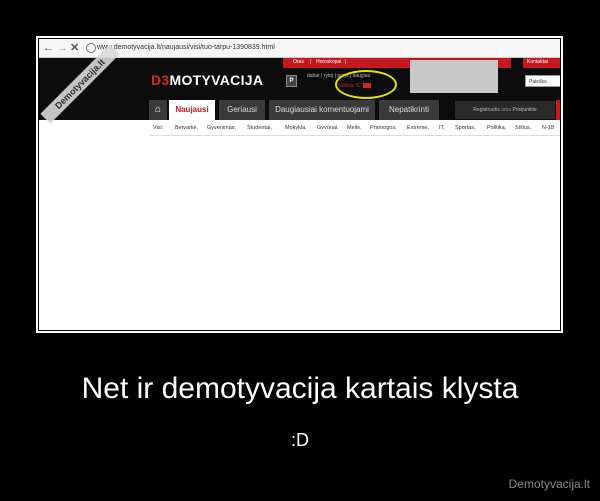  Describe the element at coordinates (542, 81) in the screenshot. I see `search-input: Paieška` at that location.